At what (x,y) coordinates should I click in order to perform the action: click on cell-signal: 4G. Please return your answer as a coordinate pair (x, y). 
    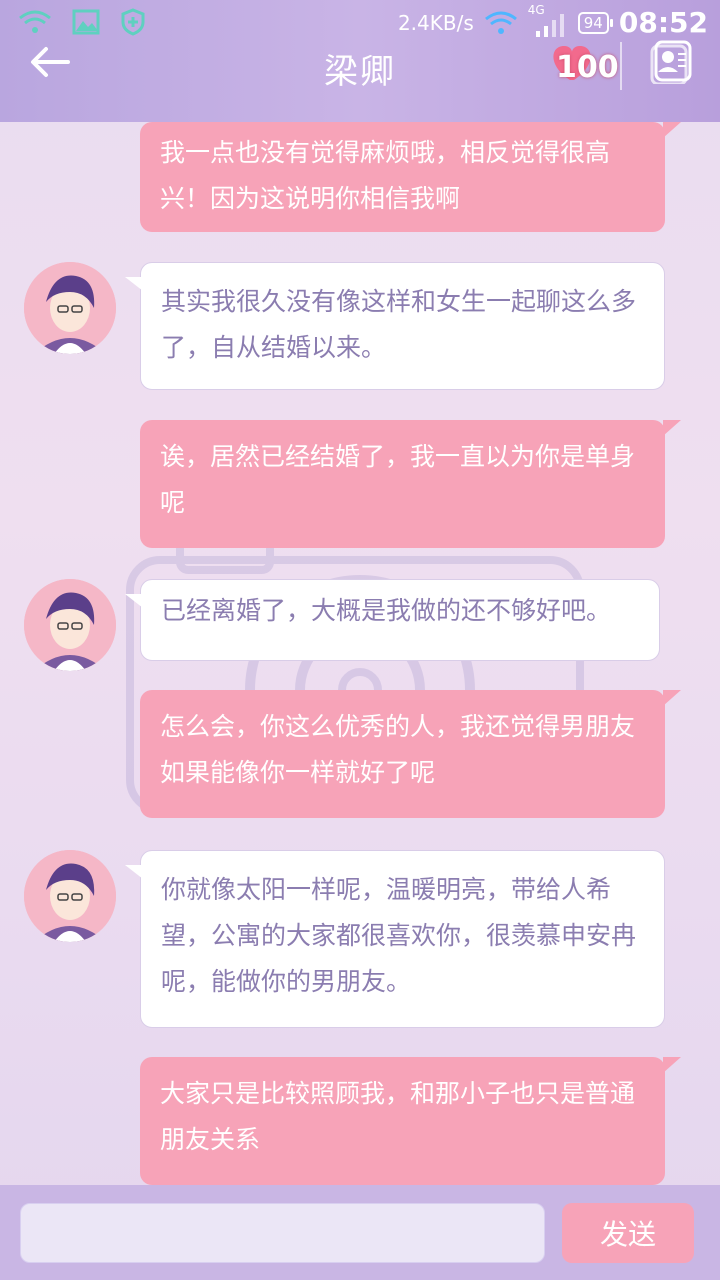
    Looking at the image, I should click on (548, 20).